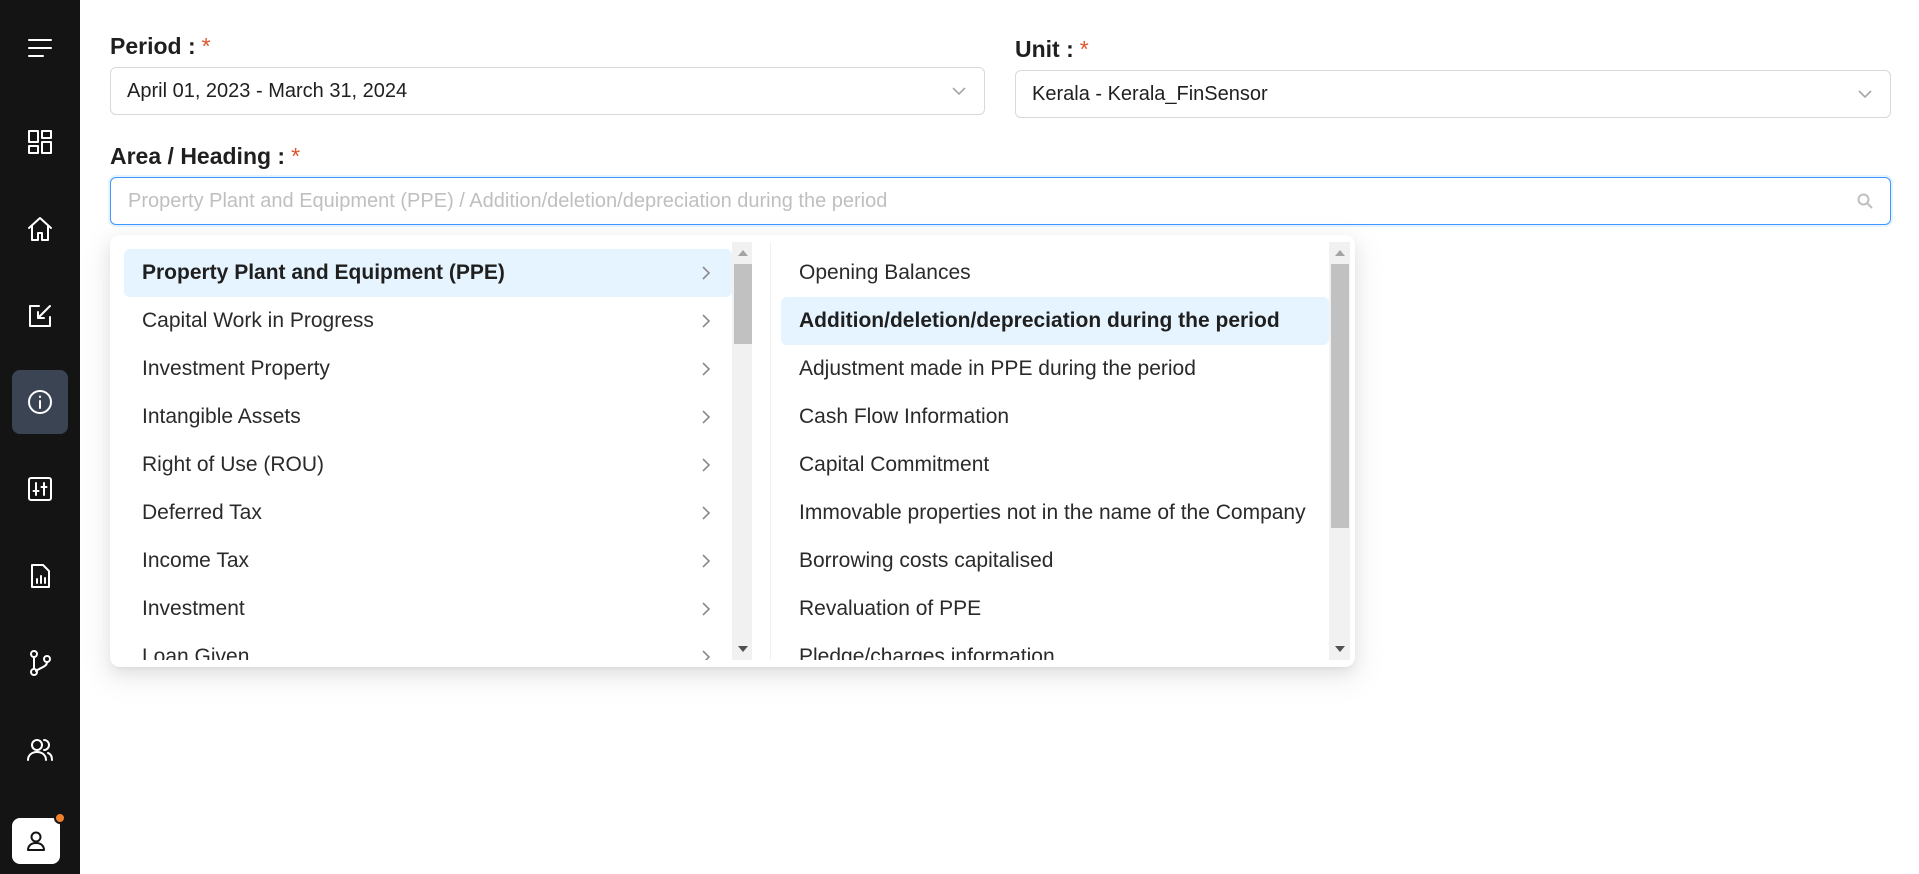  I want to click on home-icon, so click(40, 229).